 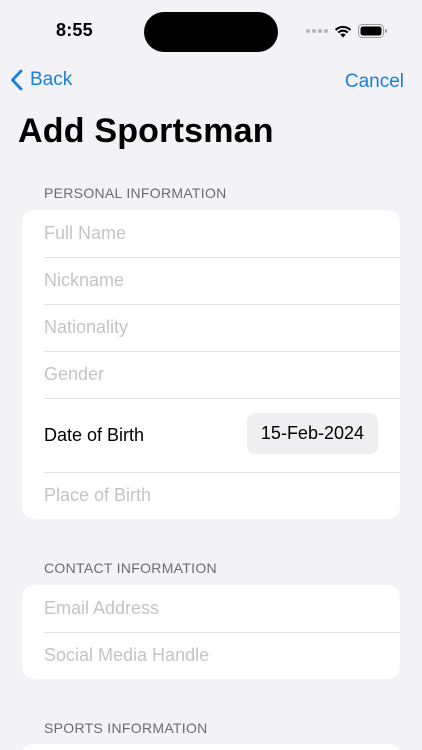 What do you see at coordinates (127, 655) in the screenshot?
I see `social-media-placeholder: Social Media Handle` at bounding box center [127, 655].